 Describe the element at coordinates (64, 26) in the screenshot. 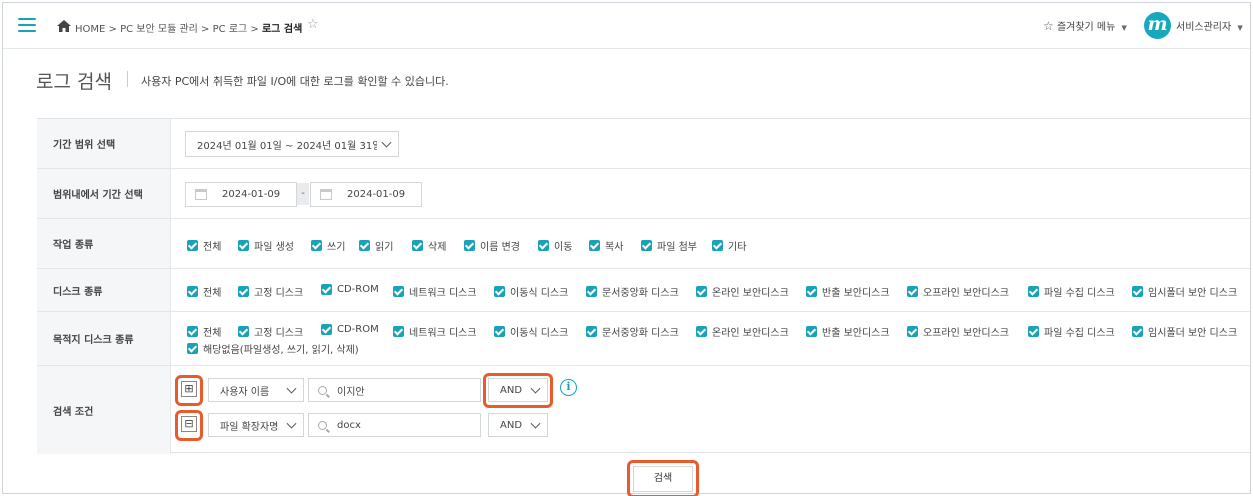

I see `home-icon` at that location.